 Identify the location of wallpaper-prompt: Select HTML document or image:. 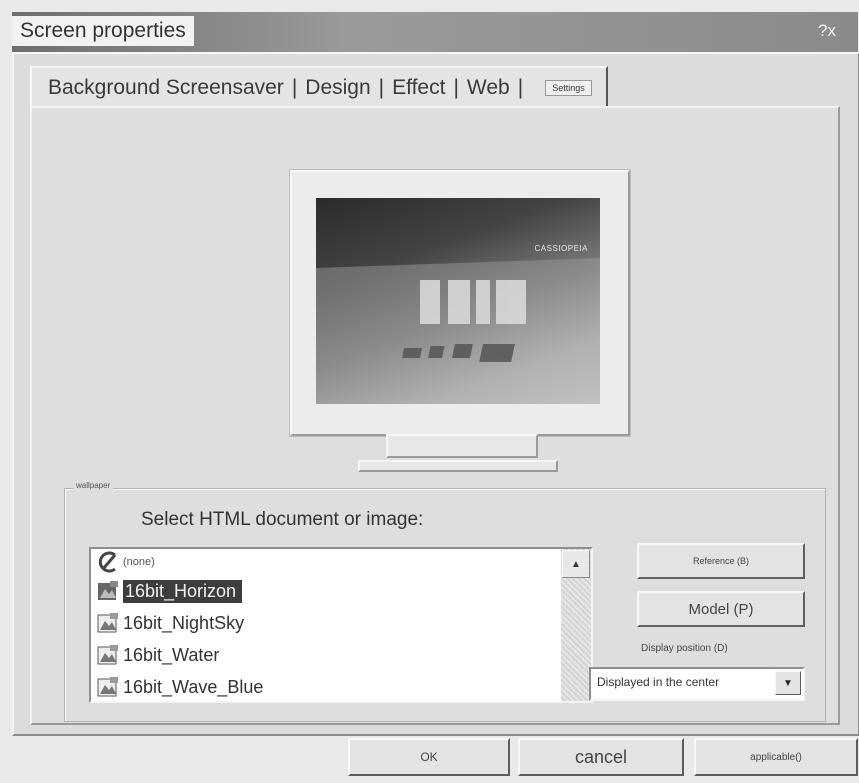
(282, 519).